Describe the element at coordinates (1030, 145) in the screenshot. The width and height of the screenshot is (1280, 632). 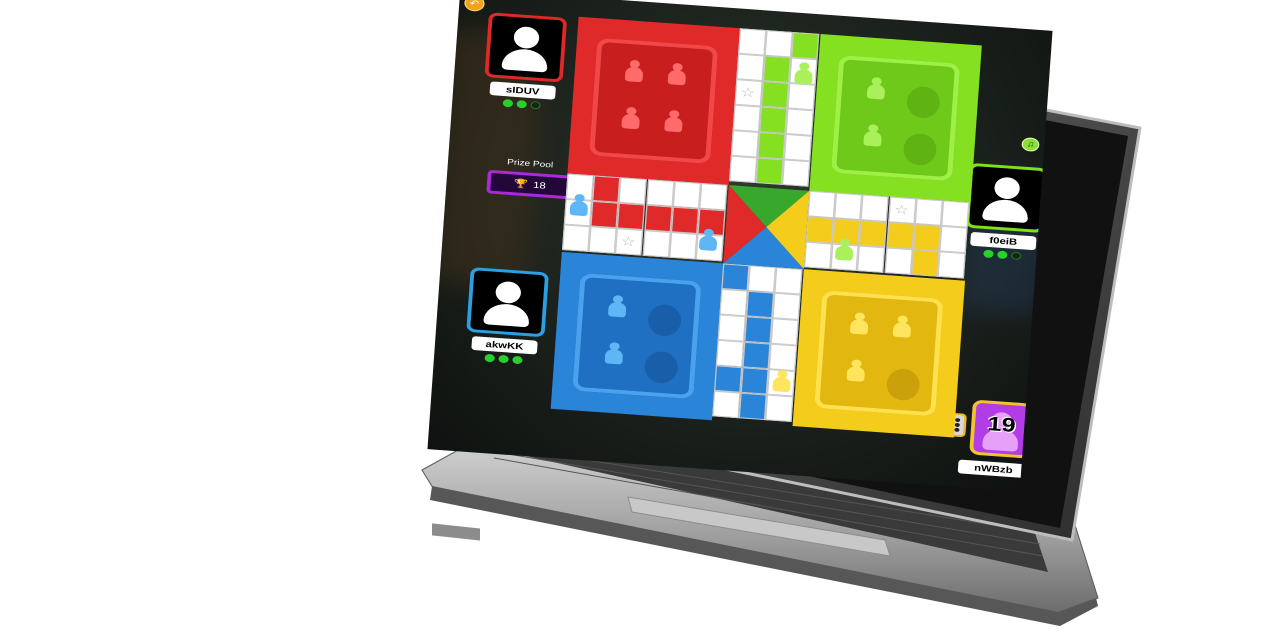
I see `speaker-icon: ♫` at that location.